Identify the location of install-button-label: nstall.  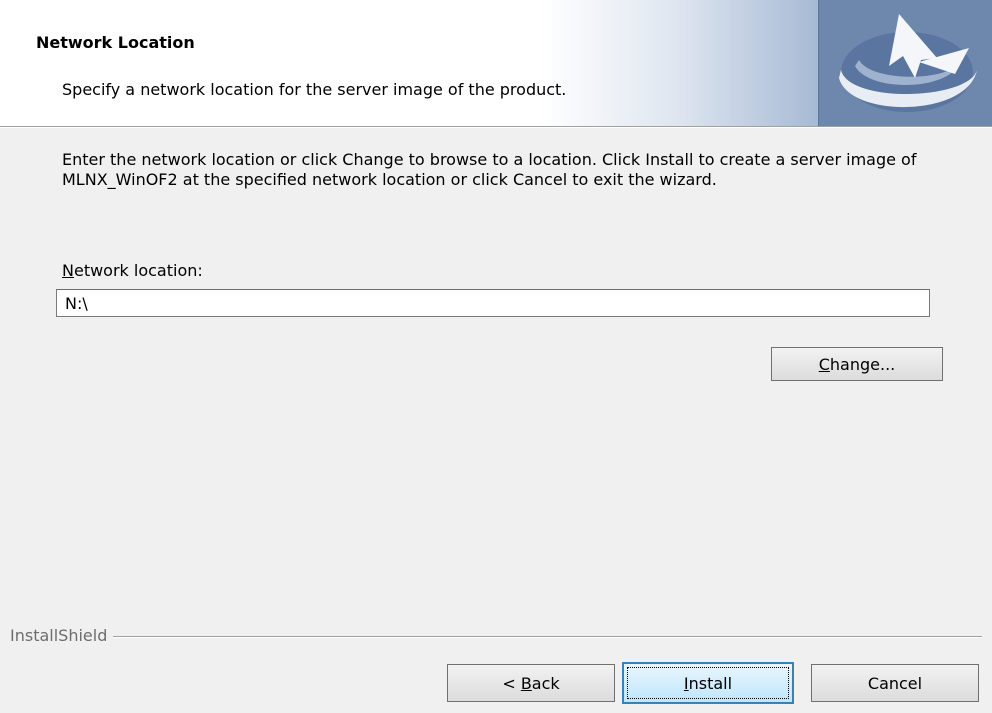
(710, 683).